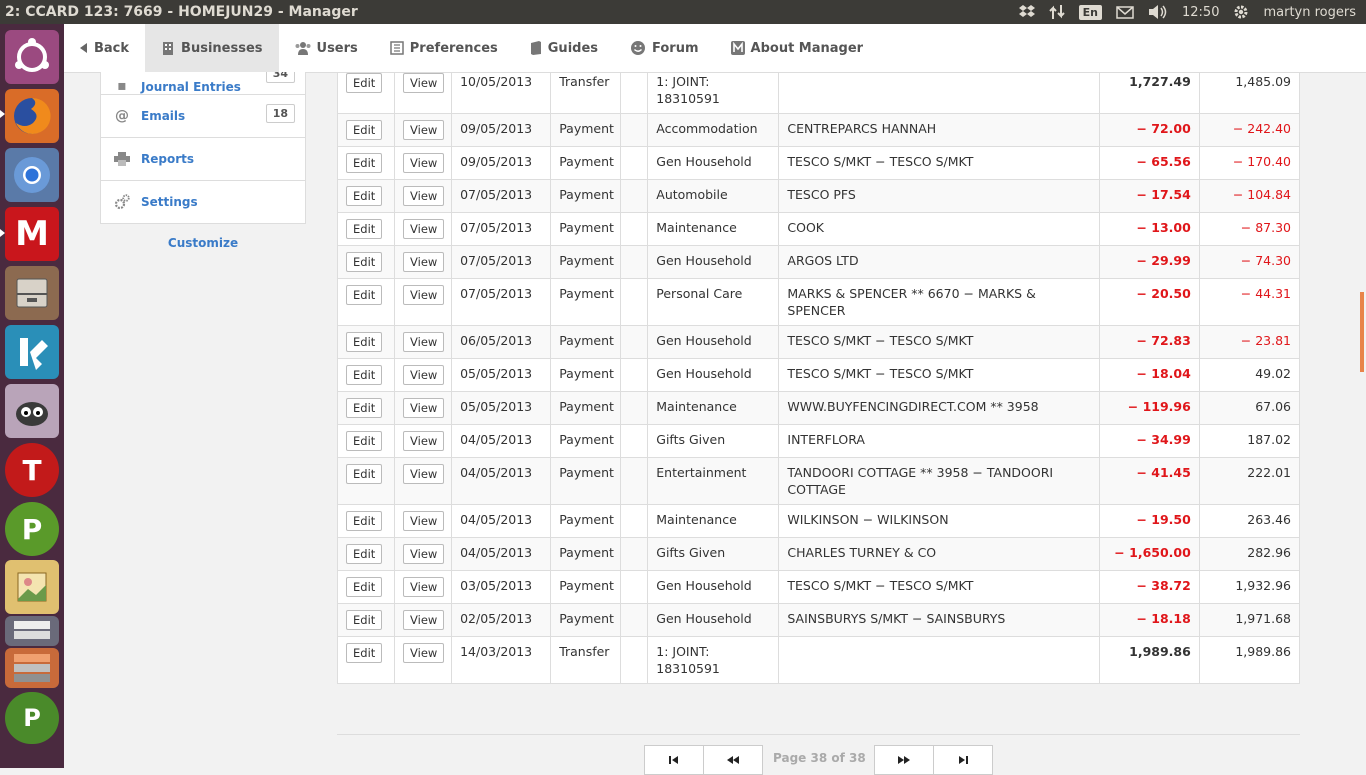 The width and height of the screenshot is (1366, 775). Describe the element at coordinates (32, 529) in the screenshot. I see `p-app-icon: P` at that location.